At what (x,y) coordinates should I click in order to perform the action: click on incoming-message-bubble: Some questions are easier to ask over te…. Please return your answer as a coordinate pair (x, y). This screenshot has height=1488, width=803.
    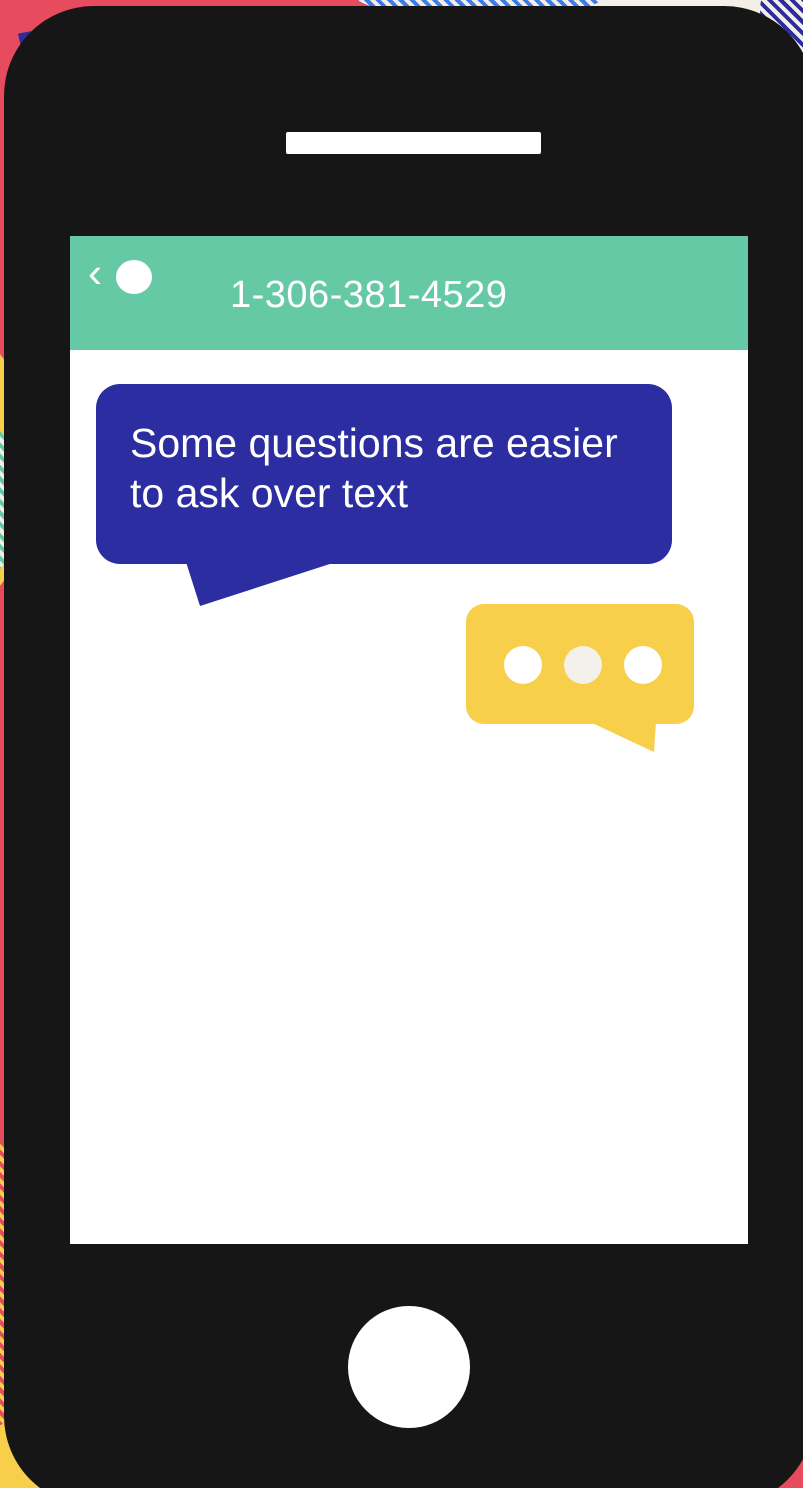
    Looking at the image, I should click on (384, 474).